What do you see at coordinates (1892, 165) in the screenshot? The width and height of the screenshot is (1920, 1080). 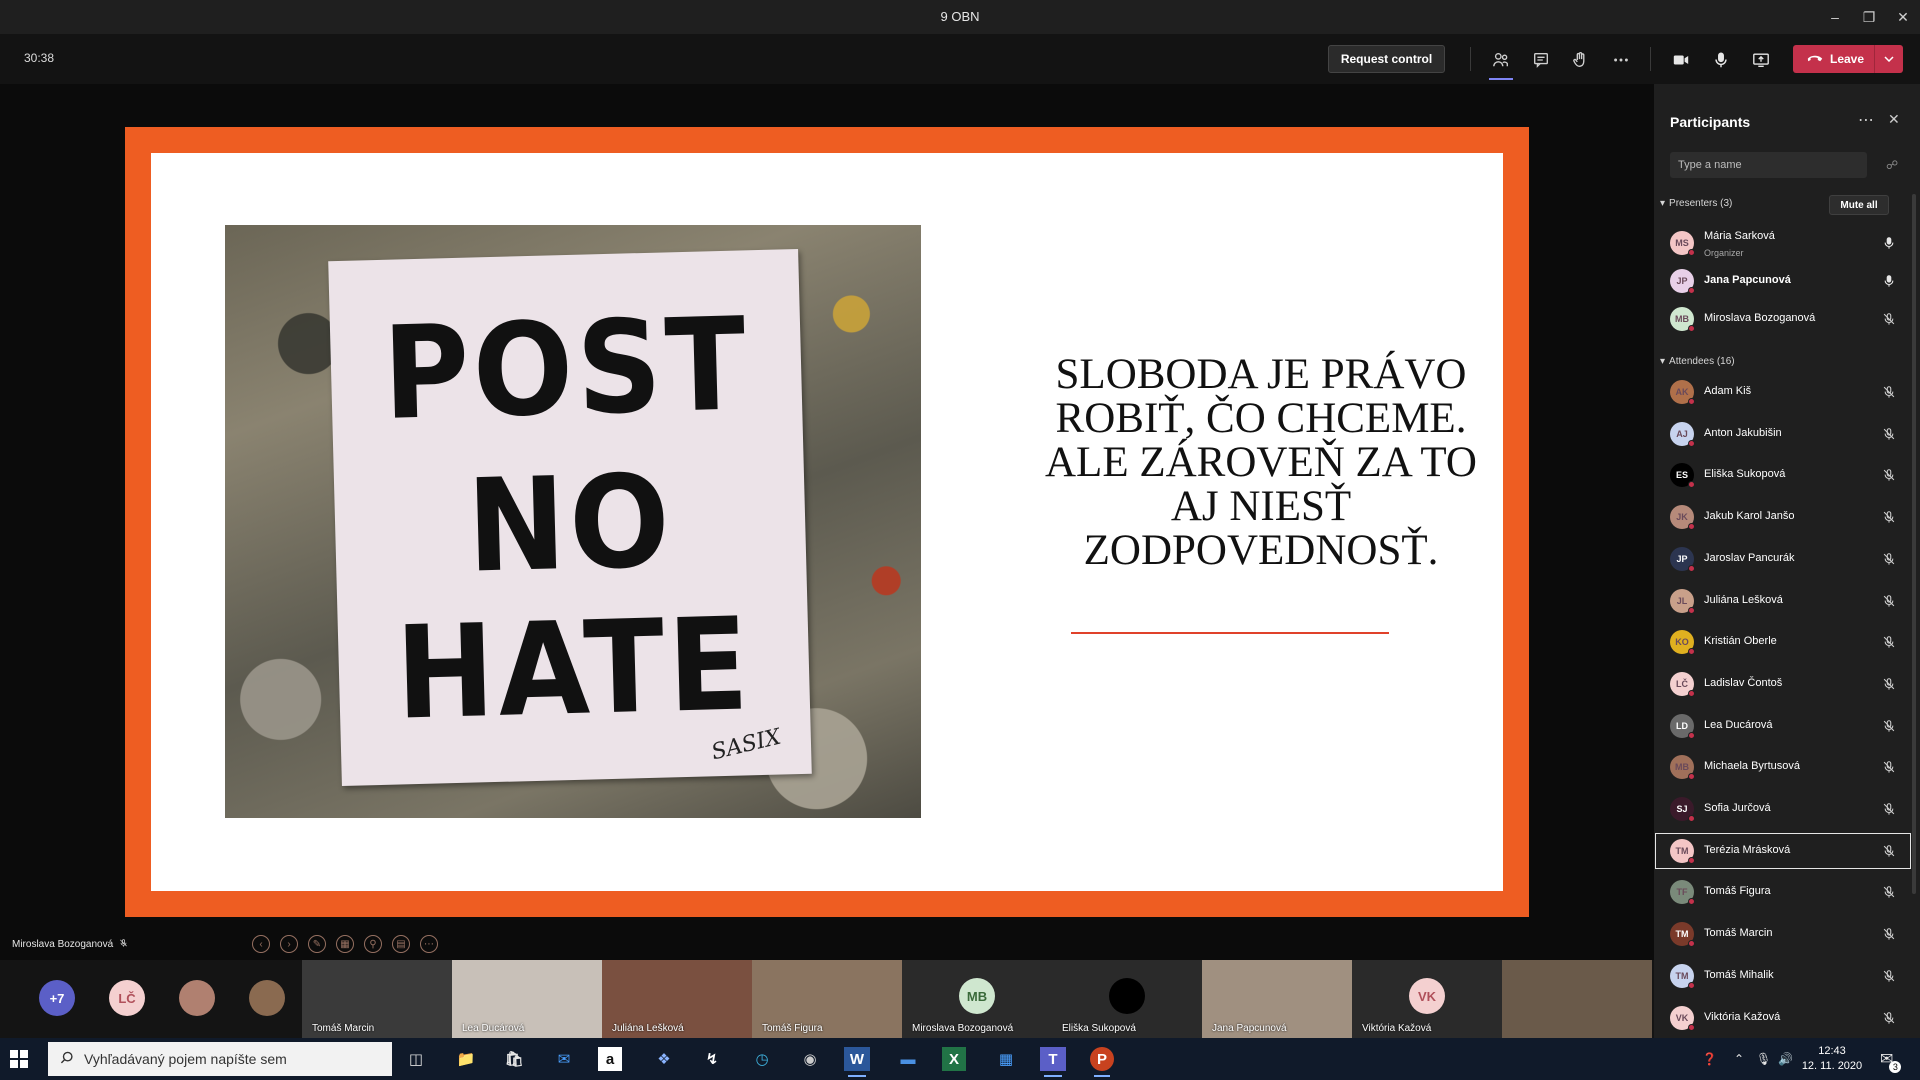 I see `copy-link-icon: ☍` at bounding box center [1892, 165].